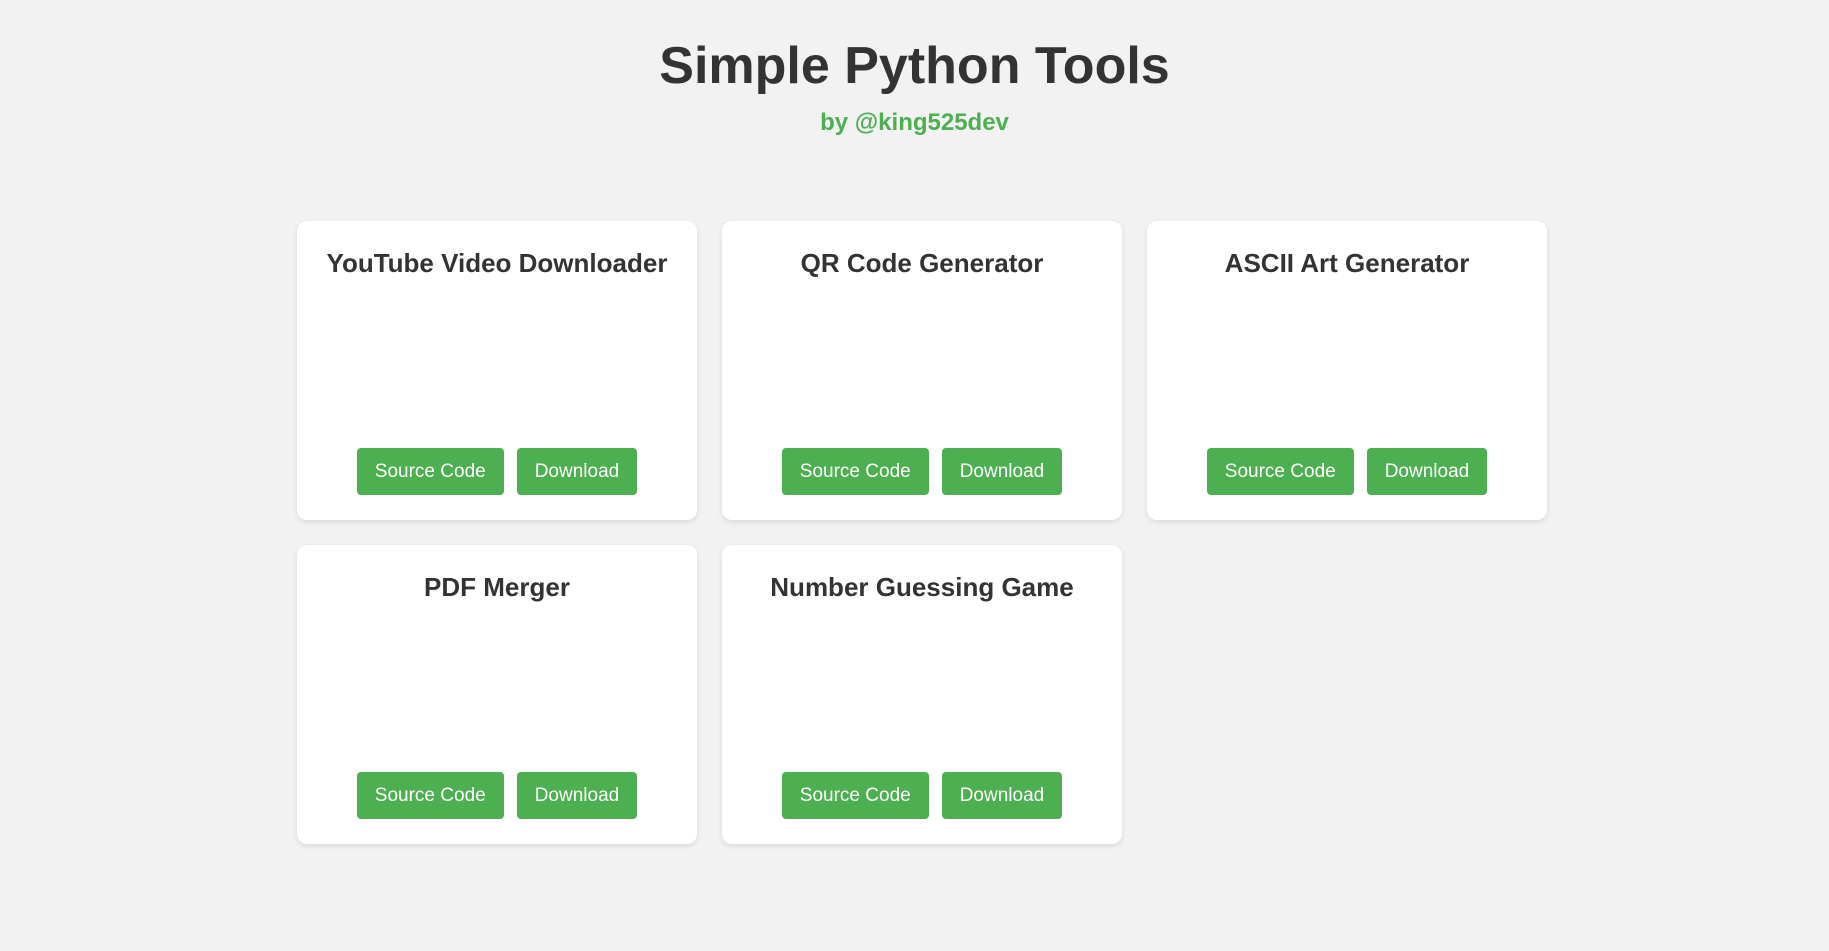  What do you see at coordinates (914, 66) in the screenshot?
I see `page-title: Simple Python Tools` at bounding box center [914, 66].